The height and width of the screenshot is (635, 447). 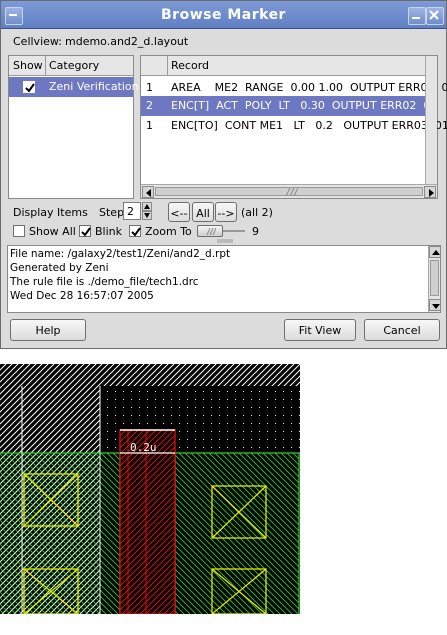 I want to click on show-all-label: Show All, so click(x=52, y=231).